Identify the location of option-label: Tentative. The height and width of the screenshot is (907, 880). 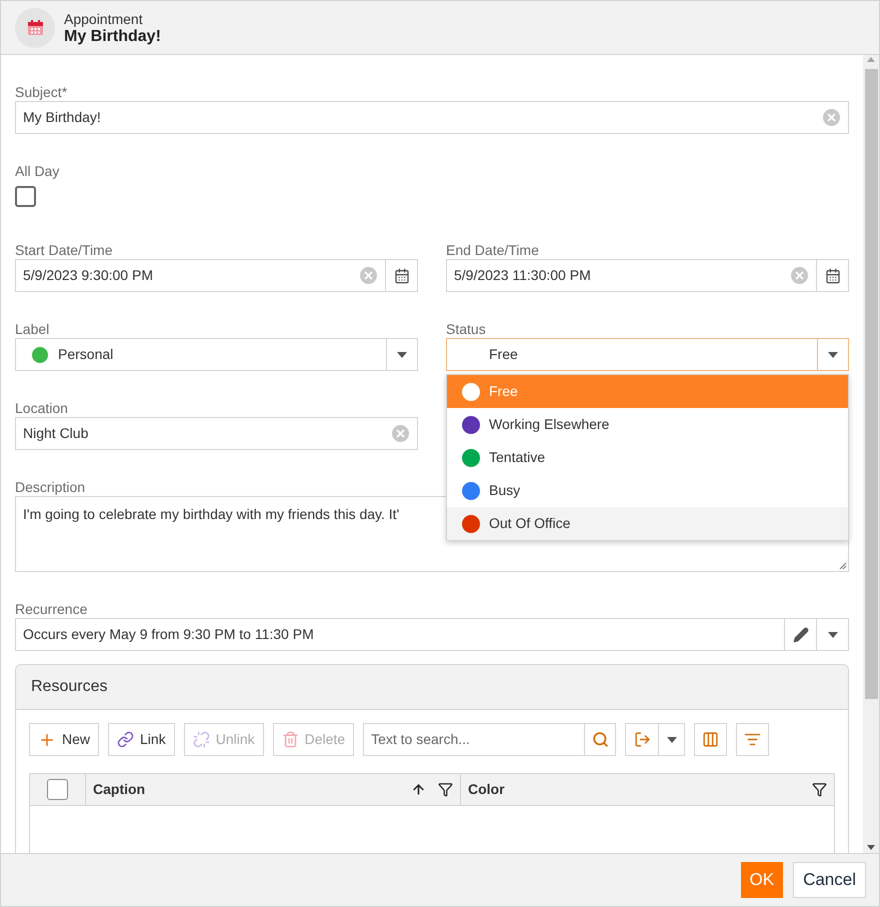
(517, 457).